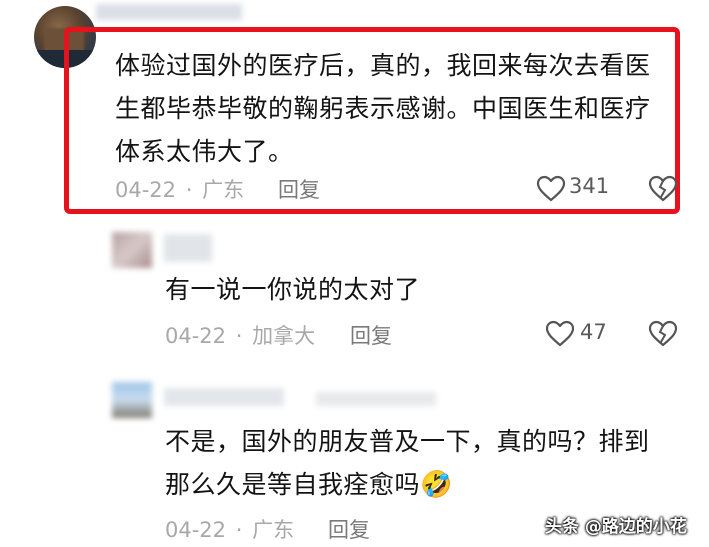 The height and width of the screenshot is (547, 709). What do you see at coordinates (284, 336) in the screenshot?
I see `comment-location: 加拿大` at bounding box center [284, 336].